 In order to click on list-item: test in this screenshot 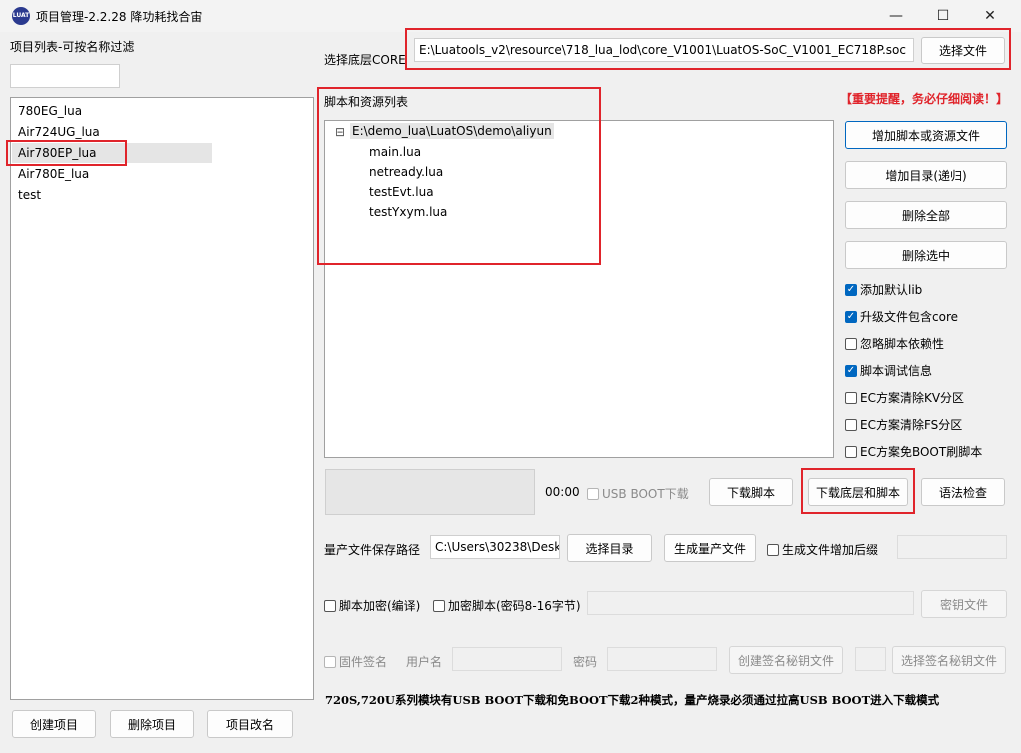, I will do `click(112, 195)`.